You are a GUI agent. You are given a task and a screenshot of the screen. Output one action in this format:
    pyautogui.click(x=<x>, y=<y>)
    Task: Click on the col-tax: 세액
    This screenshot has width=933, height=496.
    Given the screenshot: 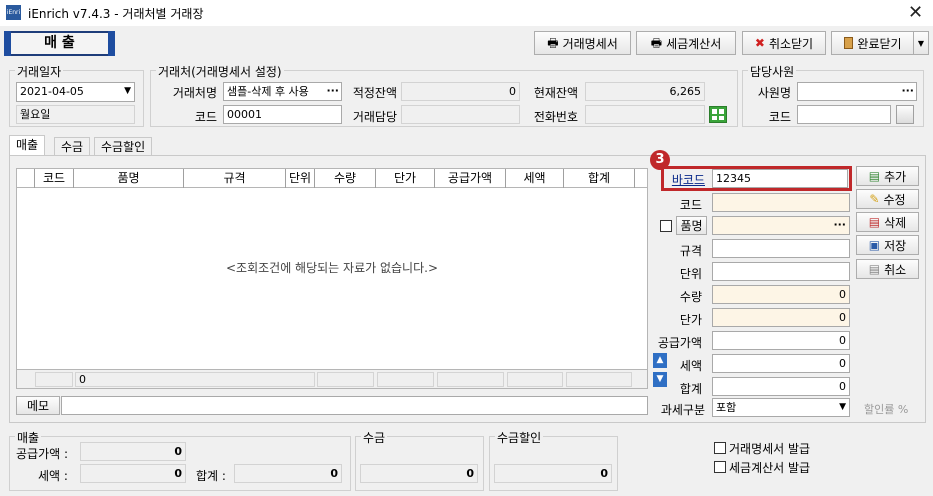 What is the action you would take?
    pyautogui.click(x=535, y=178)
    